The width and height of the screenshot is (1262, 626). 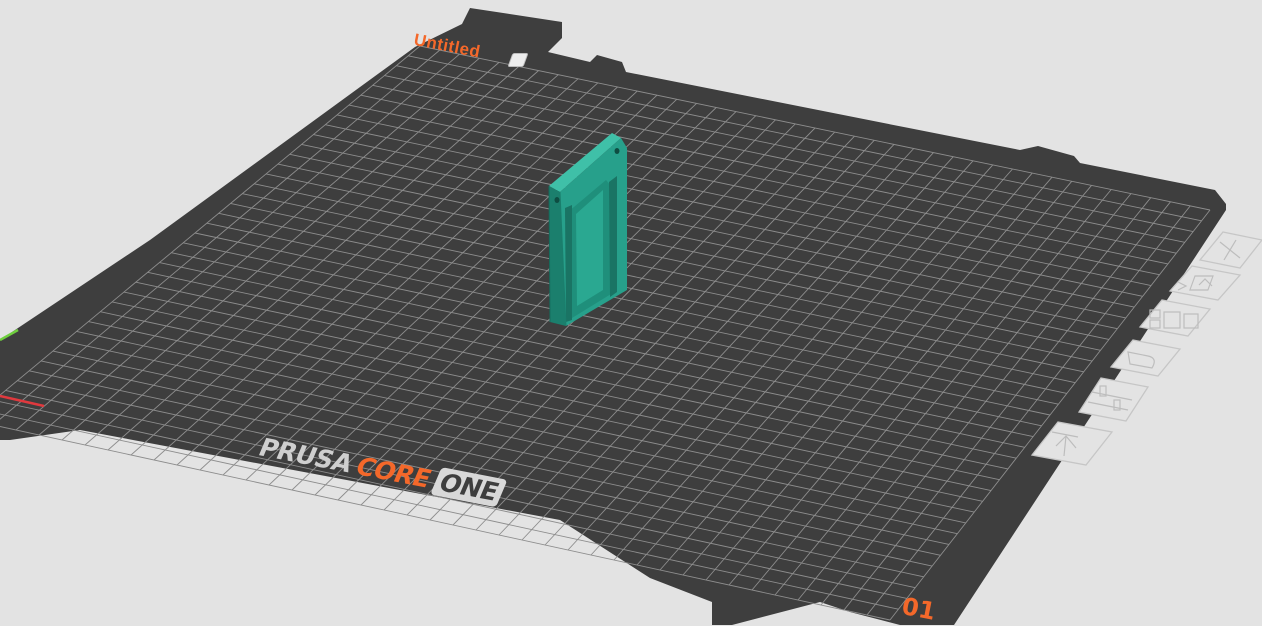 What do you see at coordinates (918, 609) in the screenshot?
I see `plate-number: 01` at bounding box center [918, 609].